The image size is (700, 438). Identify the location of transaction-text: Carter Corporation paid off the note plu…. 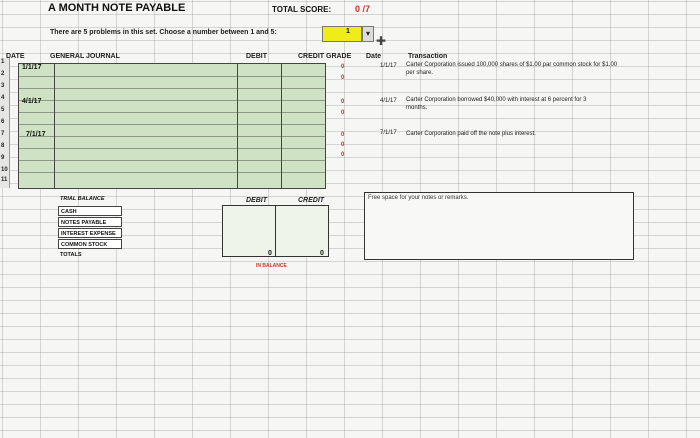
(471, 134).